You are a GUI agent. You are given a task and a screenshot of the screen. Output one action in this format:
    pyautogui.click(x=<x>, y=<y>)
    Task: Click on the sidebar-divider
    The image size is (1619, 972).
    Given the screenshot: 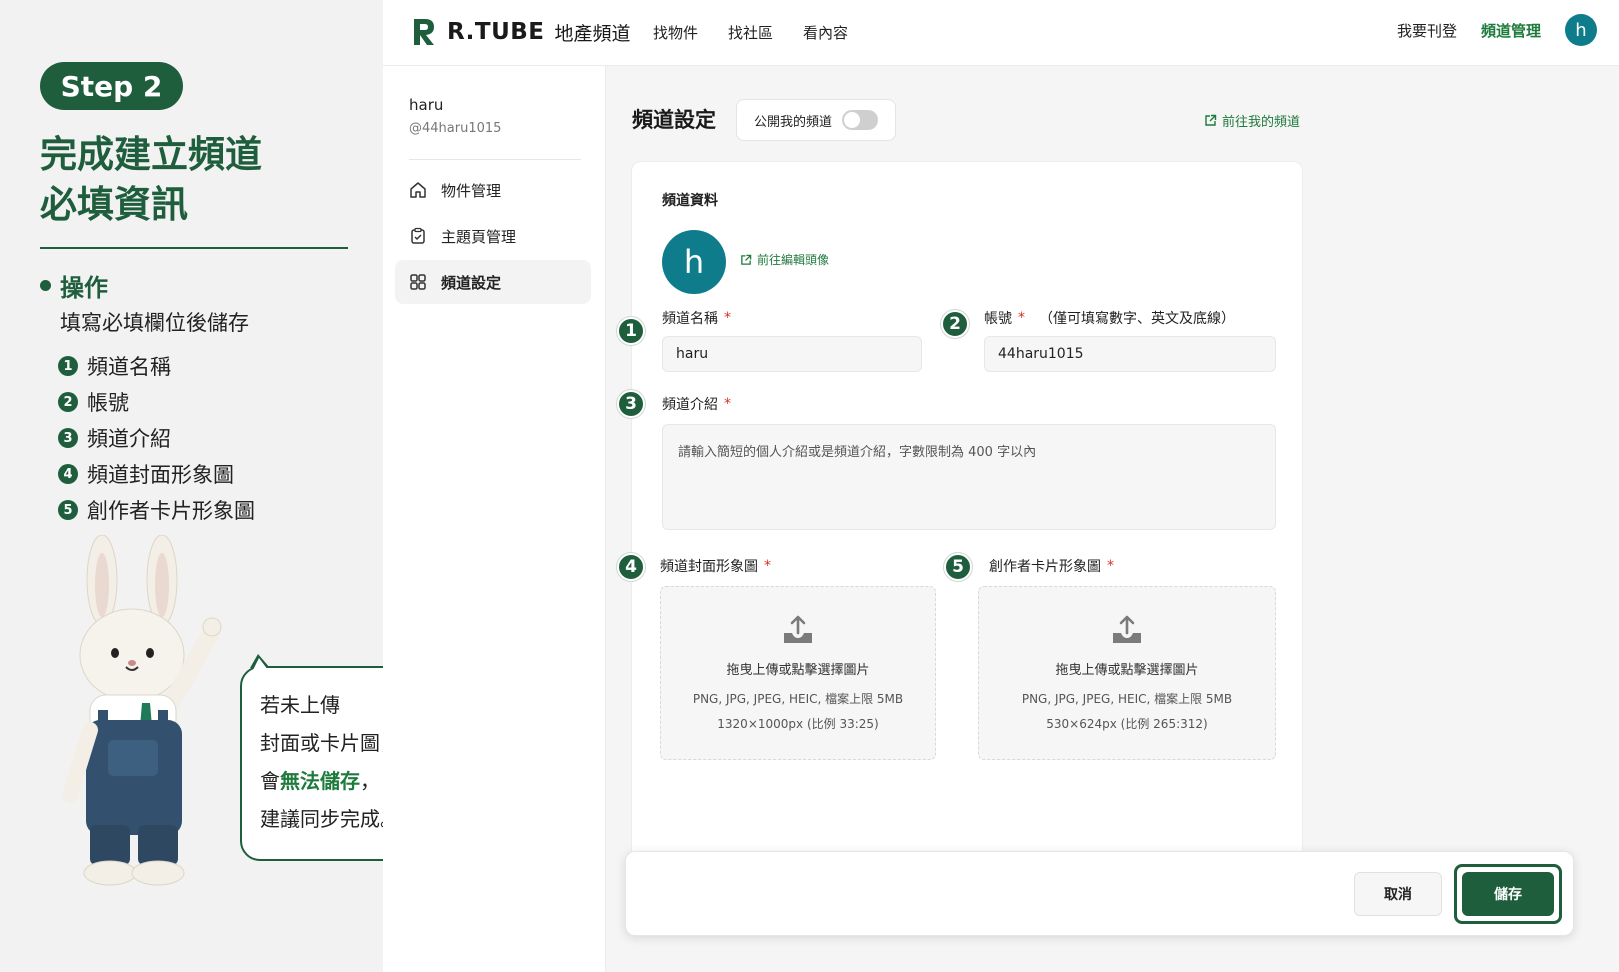 What is the action you would take?
    pyautogui.click(x=495, y=159)
    